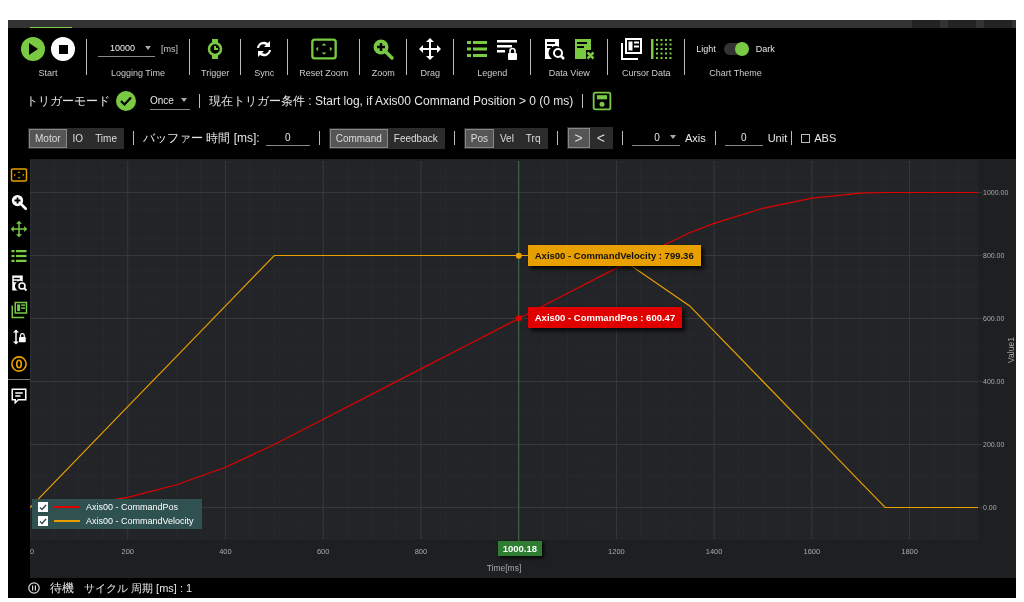 Image resolution: width=1024 pixels, height=602 pixels. What do you see at coordinates (506, 138) in the screenshot?
I see `filter-tab: Vel` at bounding box center [506, 138].